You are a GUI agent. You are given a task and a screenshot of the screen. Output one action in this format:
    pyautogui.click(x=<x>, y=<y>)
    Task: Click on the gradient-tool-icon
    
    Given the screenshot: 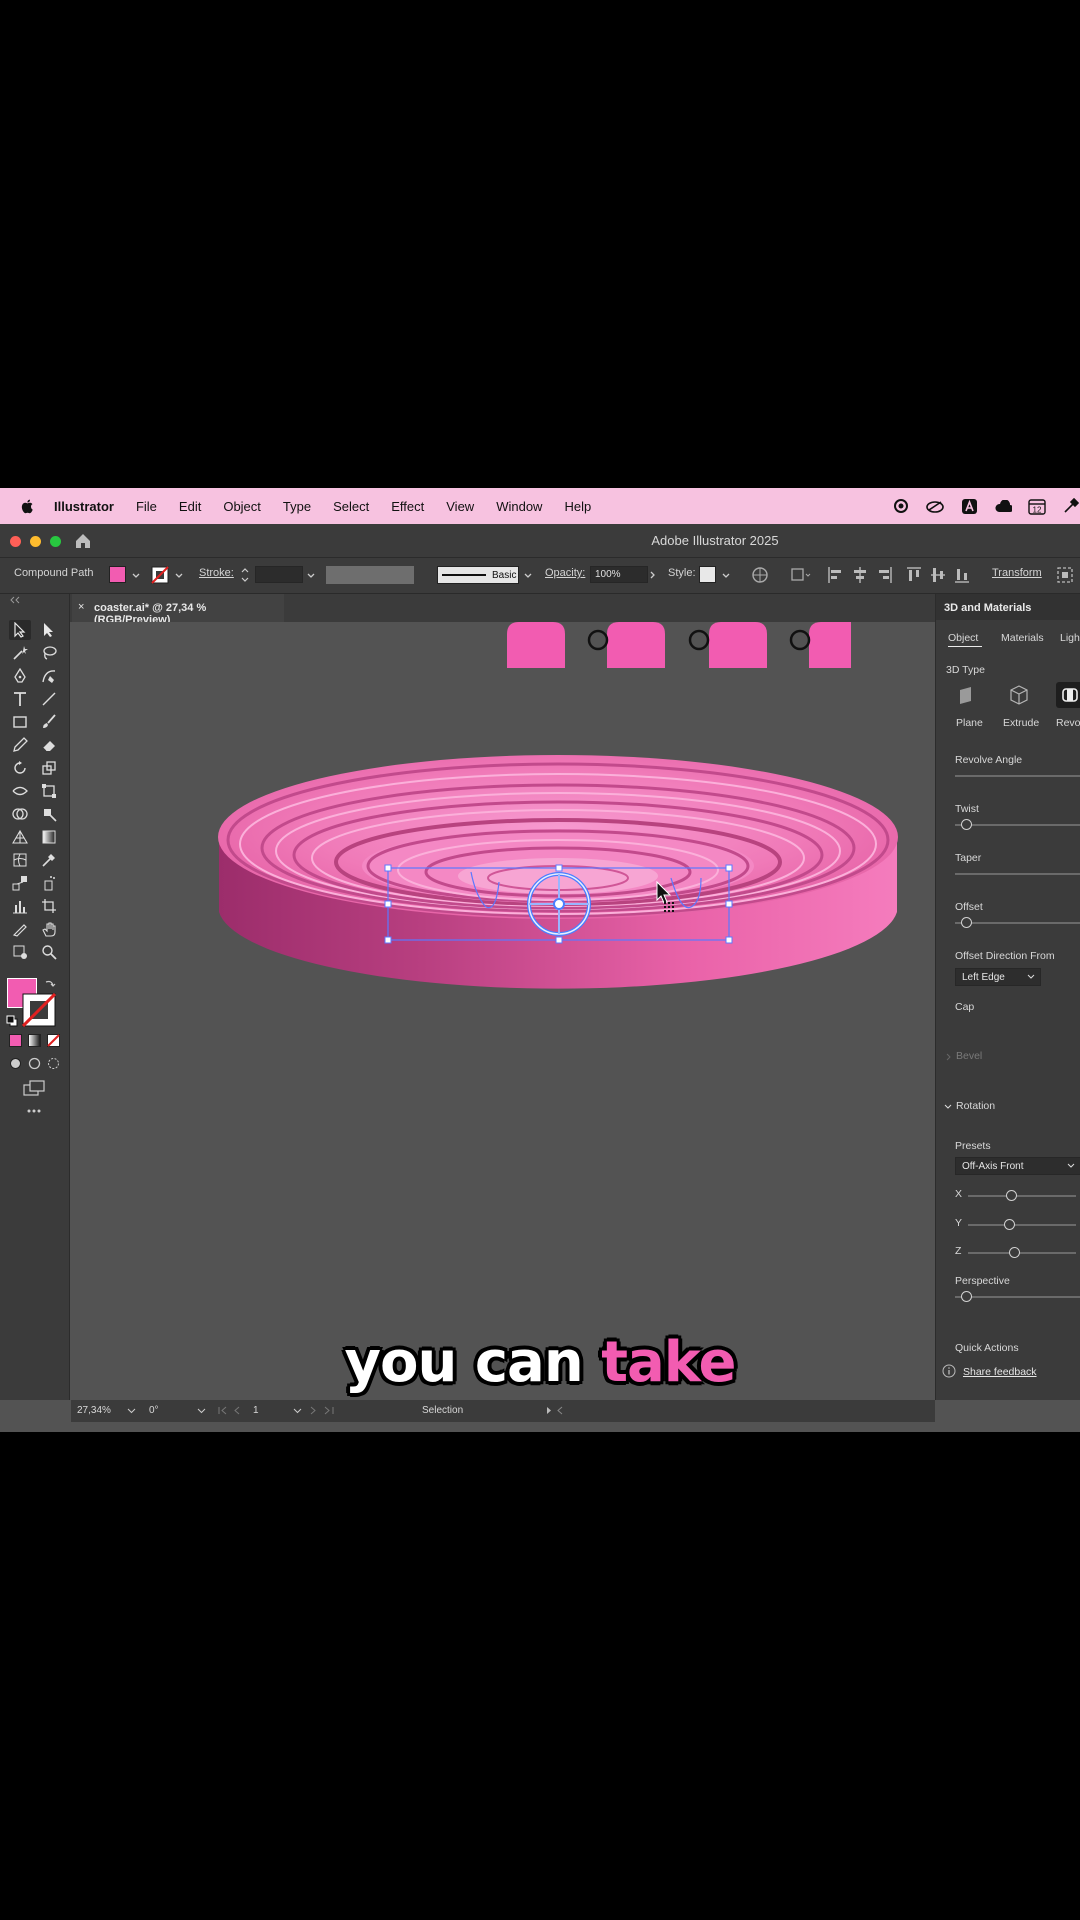 What is the action you would take?
    pyautogui.click(x=49, y=837)
    